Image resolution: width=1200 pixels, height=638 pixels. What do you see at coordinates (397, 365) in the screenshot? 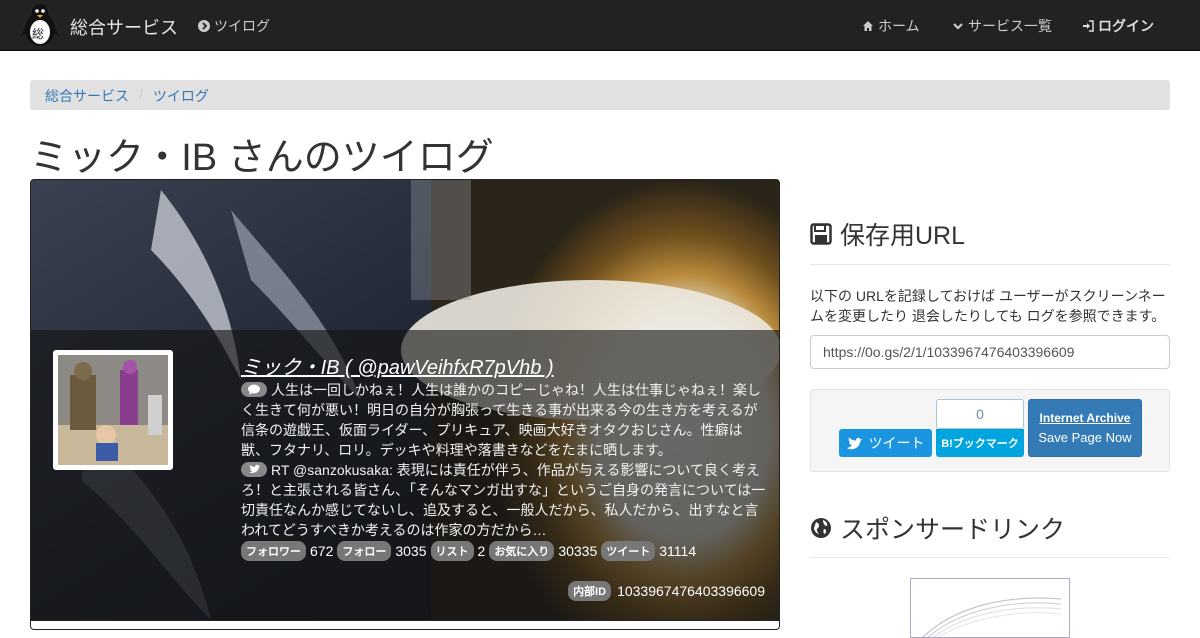
I see `profile-name-link: ミック・IB ( @pawVeihfxR7pVhb )` at bounding box center [397, 365].